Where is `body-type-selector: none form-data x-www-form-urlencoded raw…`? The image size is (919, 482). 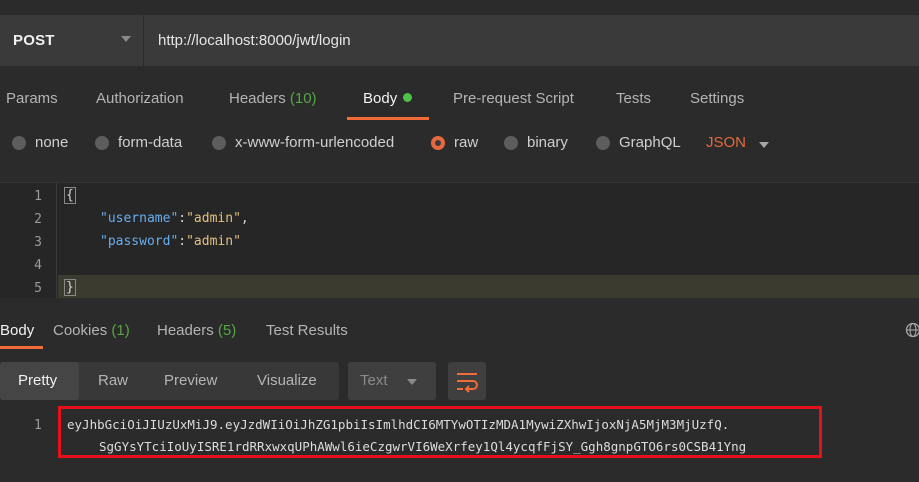
body-type-selector: none form-data x-www-form-urlencoded raw… is located at coordinates (459, 145).